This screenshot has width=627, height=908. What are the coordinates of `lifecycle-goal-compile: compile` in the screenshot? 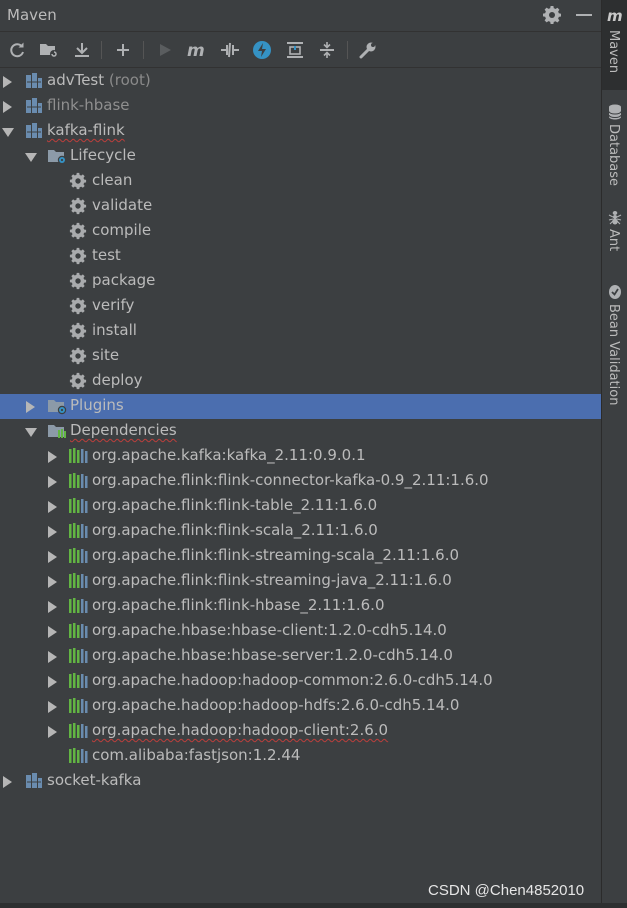 It's located at (300, 231).